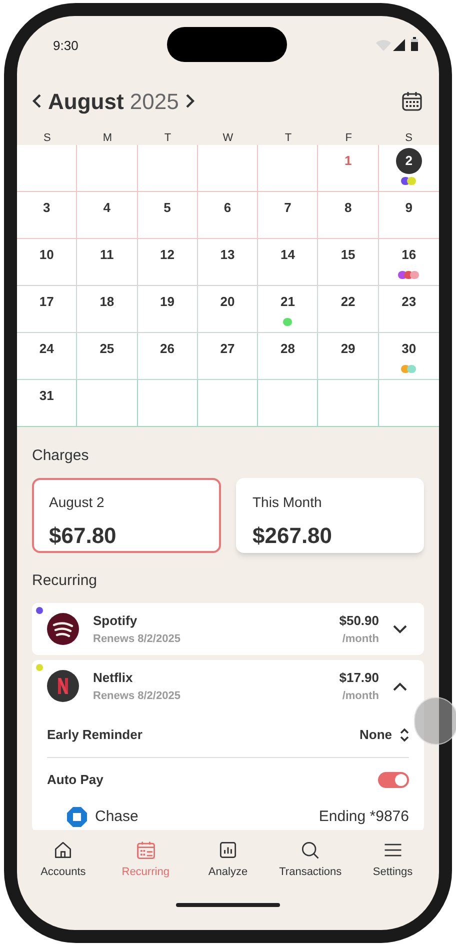  Describe the element at coordinates (228, 138) in the screenshot. I see `weekday-label: W` at that location.